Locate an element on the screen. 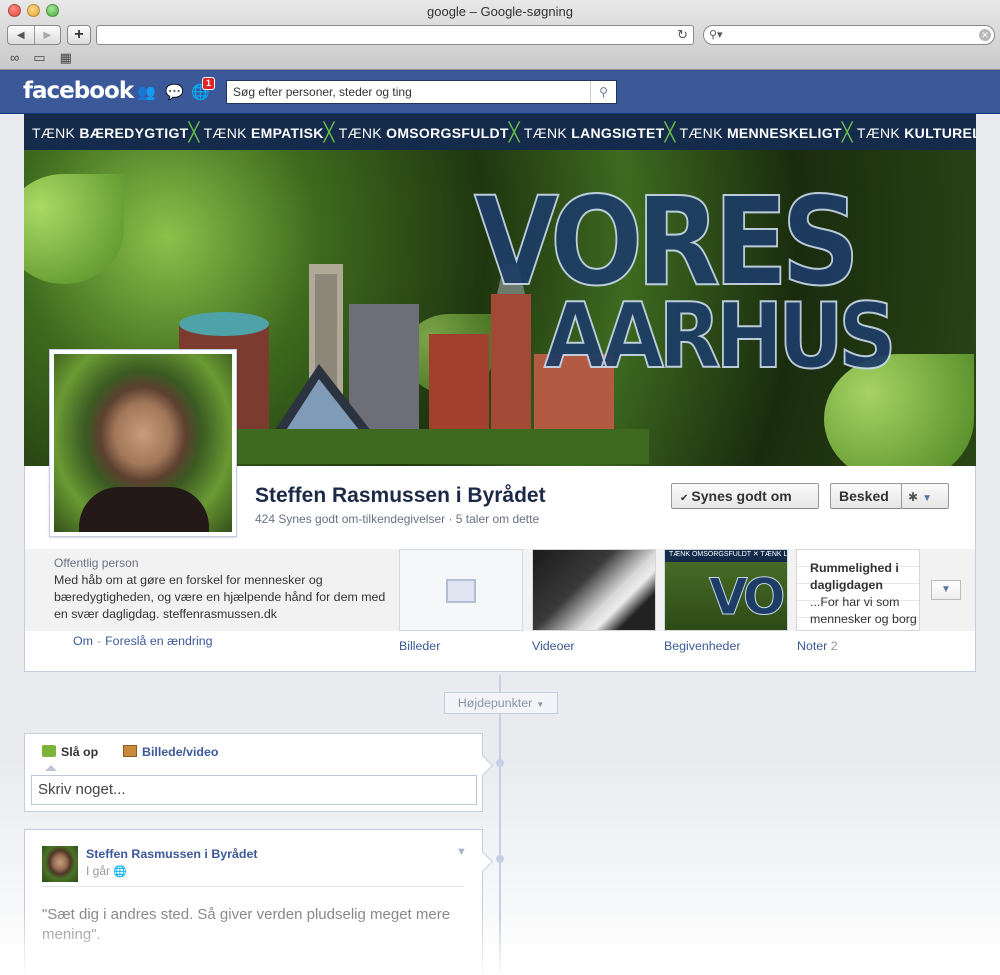  search-icon: ⚲▾ is located at coordinates (716, 35).